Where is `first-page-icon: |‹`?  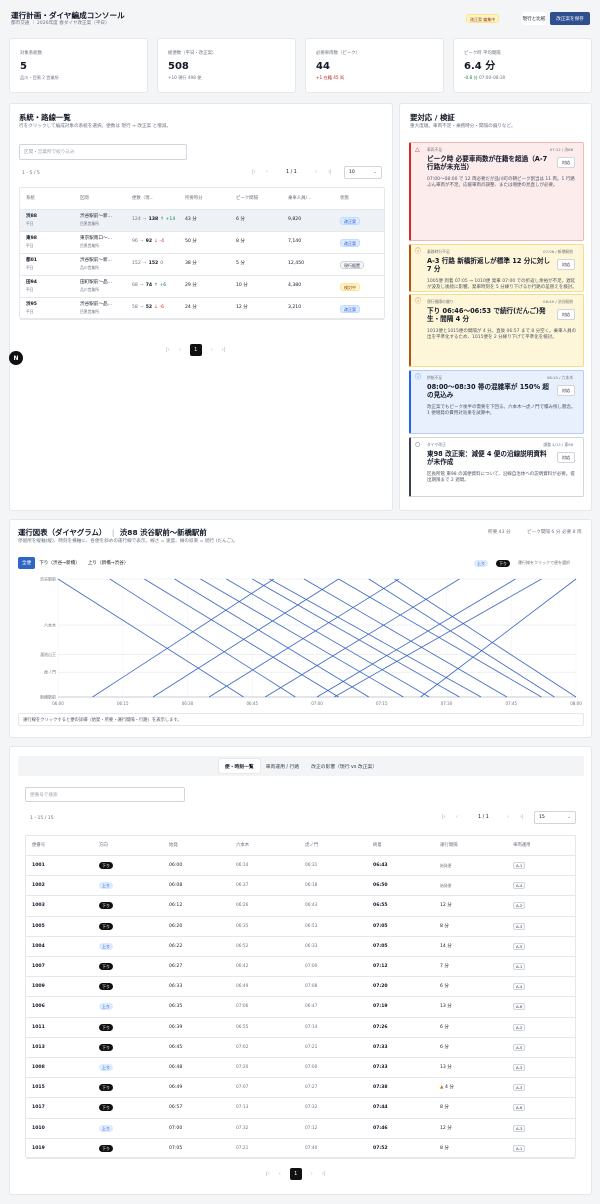
first-page-icon: |‹ is located at coordinates (254, 172).